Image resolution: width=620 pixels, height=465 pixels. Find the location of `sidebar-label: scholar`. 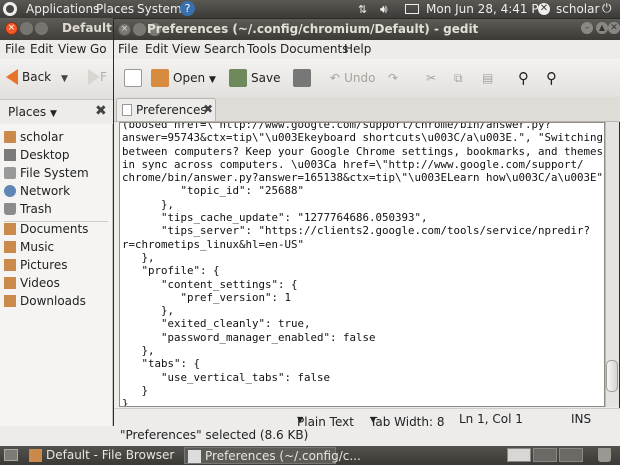

sidebar-label: scholar is located at coordinates (42, 137).